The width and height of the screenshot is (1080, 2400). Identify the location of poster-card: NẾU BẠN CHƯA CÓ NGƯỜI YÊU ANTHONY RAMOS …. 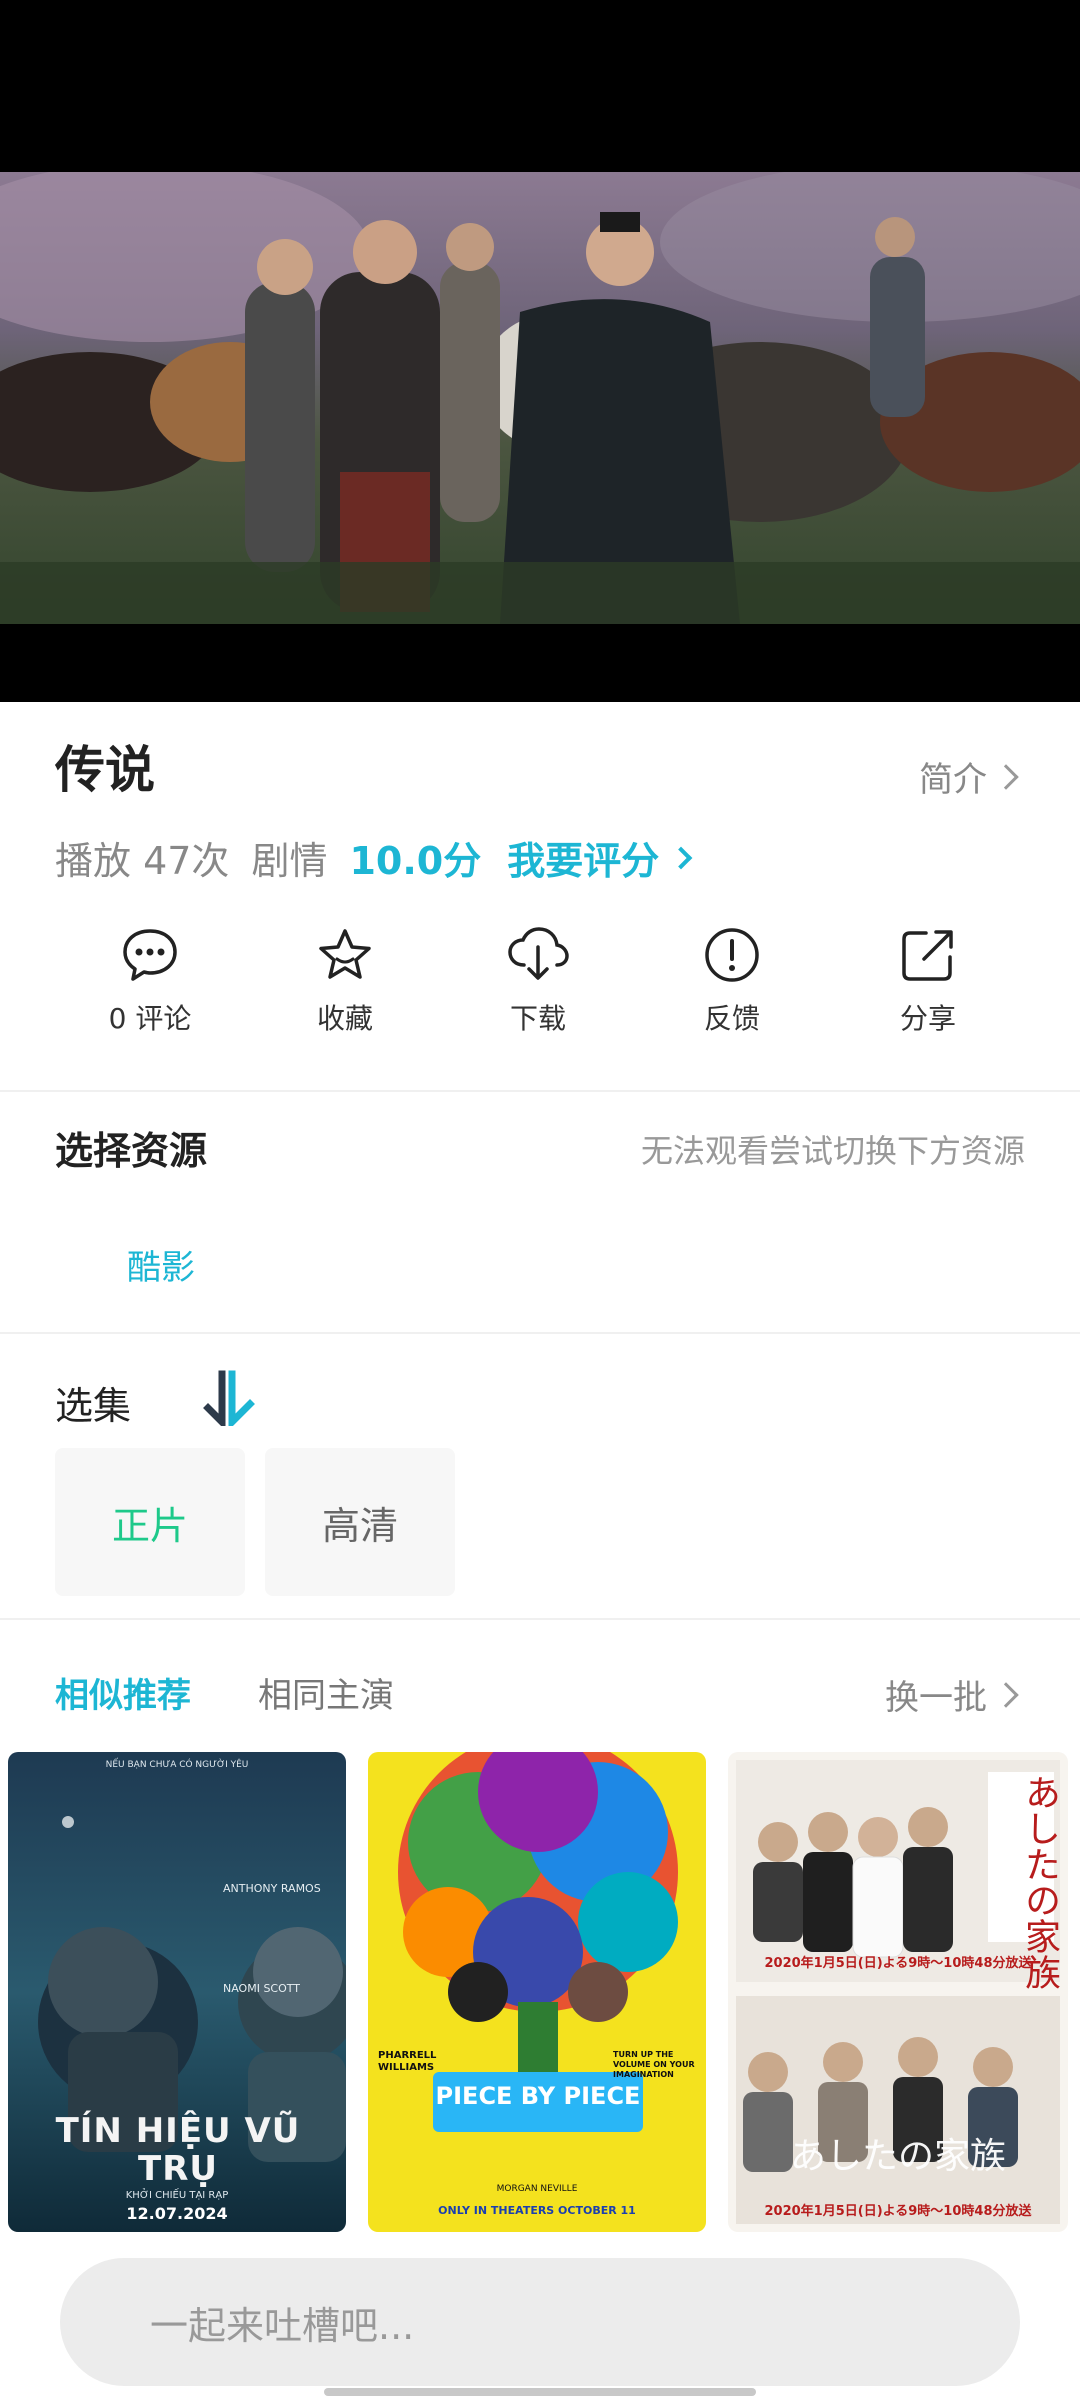
(177, 1992).